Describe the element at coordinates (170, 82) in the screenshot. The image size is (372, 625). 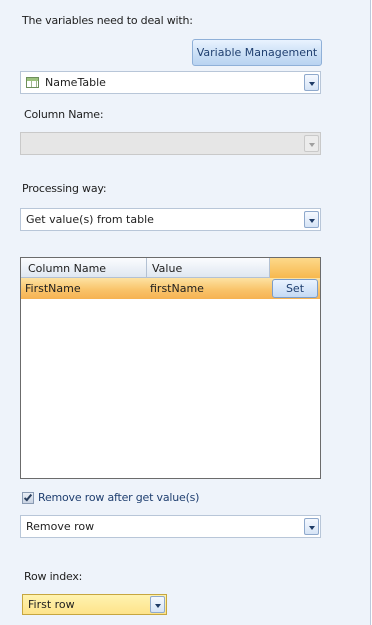
I see `table-select: NameTable` at that location.